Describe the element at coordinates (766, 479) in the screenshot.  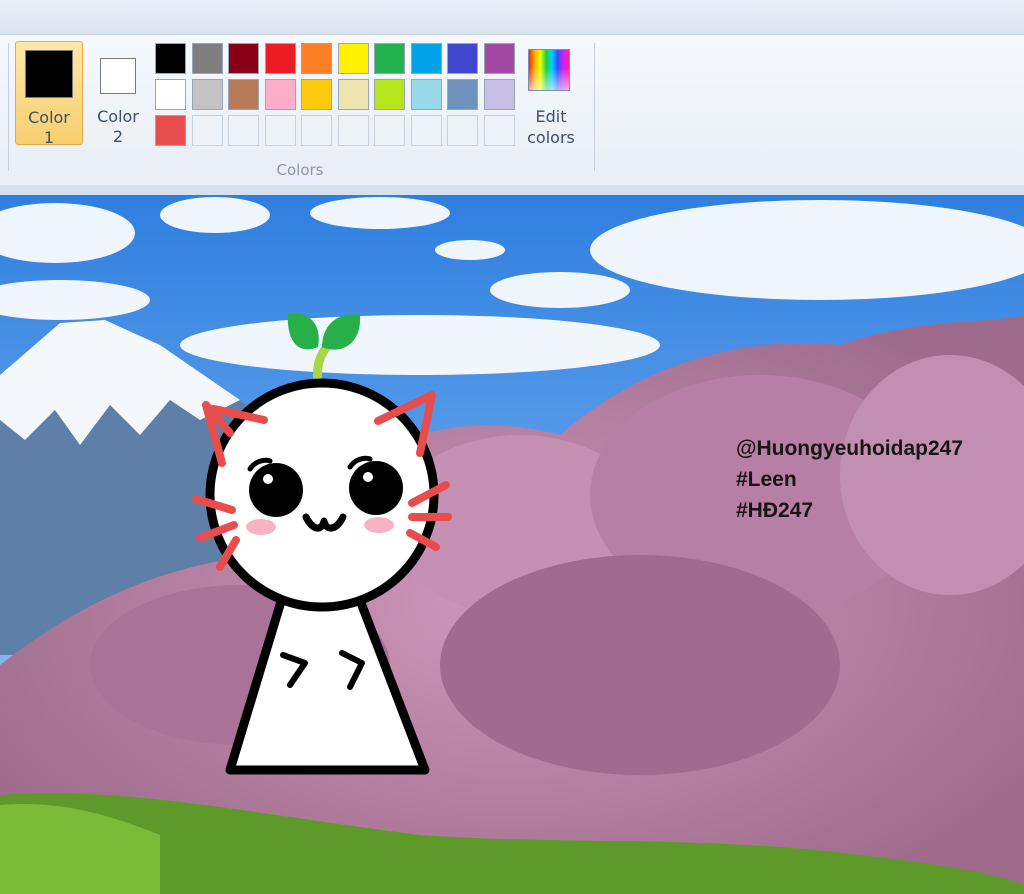
I see `watermark-line-tag1: #Leen` at that location.